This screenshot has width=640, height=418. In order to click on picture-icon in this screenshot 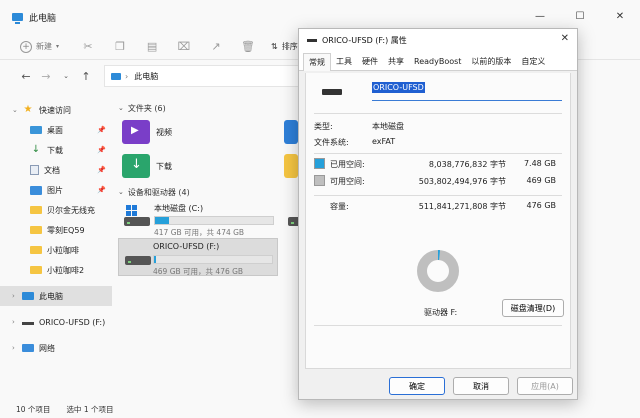, I will do `click(36, 190)`.